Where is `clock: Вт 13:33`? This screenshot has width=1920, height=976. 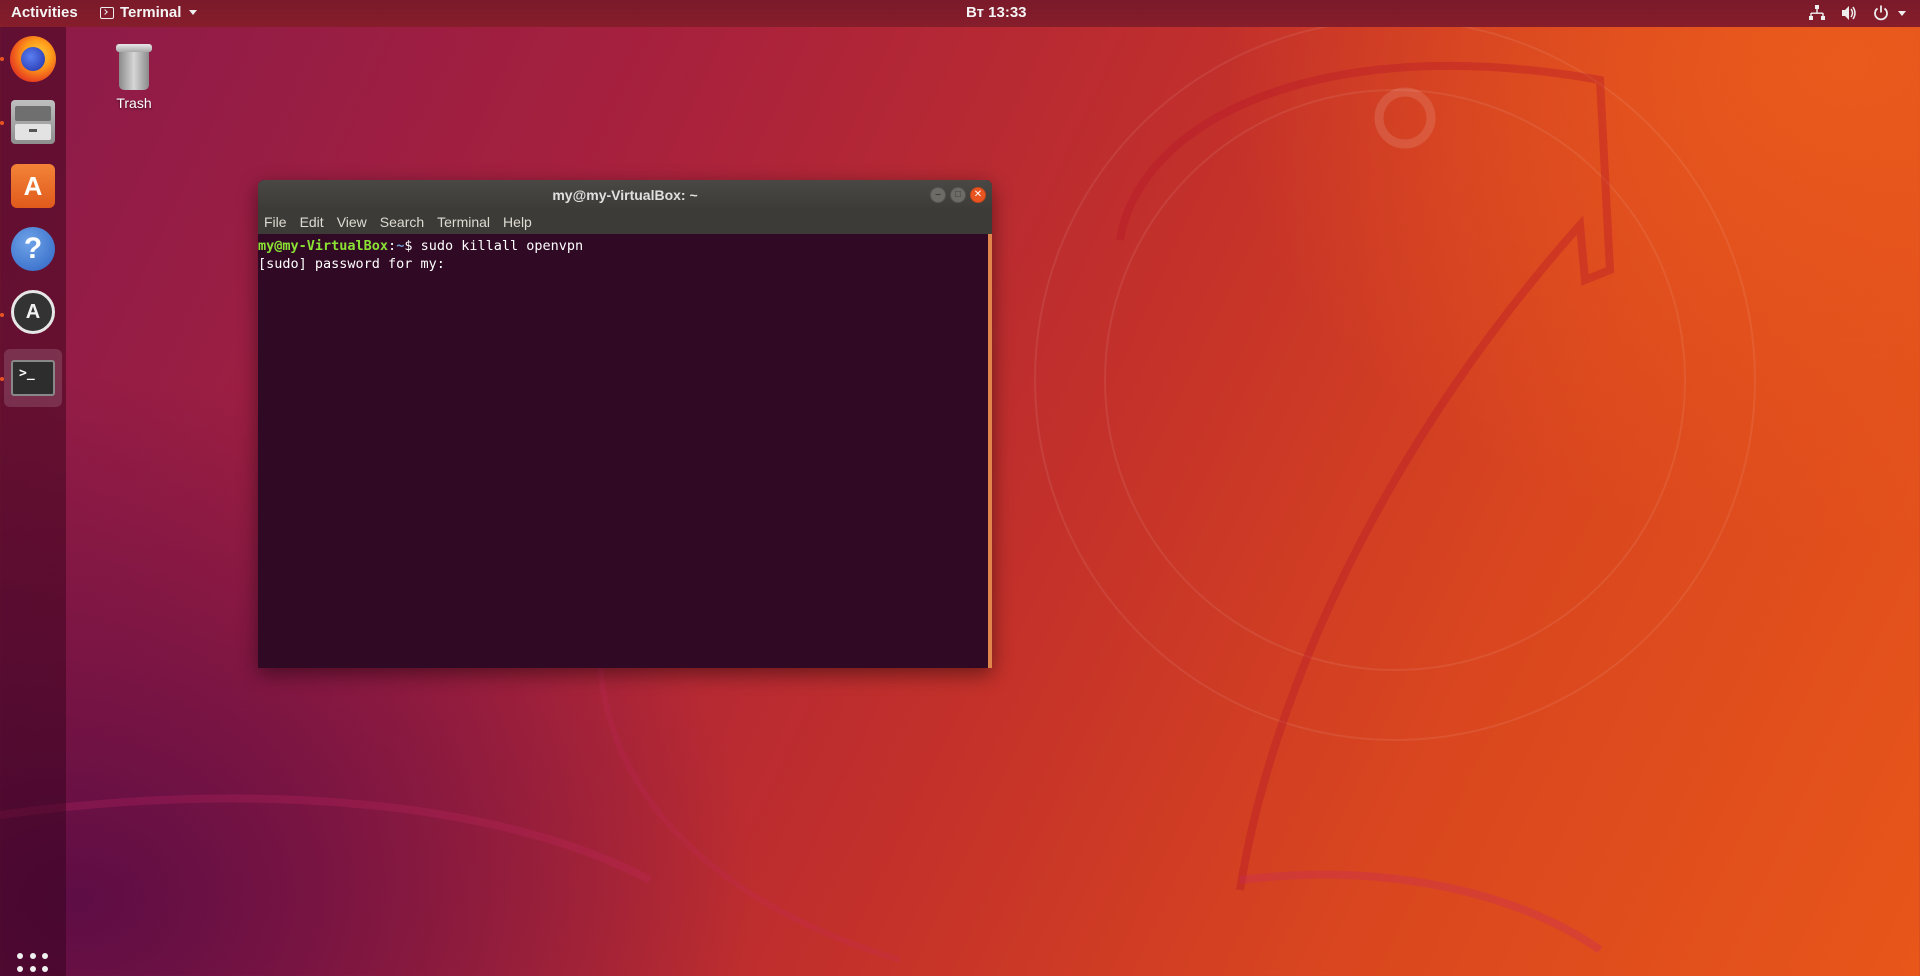 clock: Вт 13:33 is located at coordinates (996, 12).